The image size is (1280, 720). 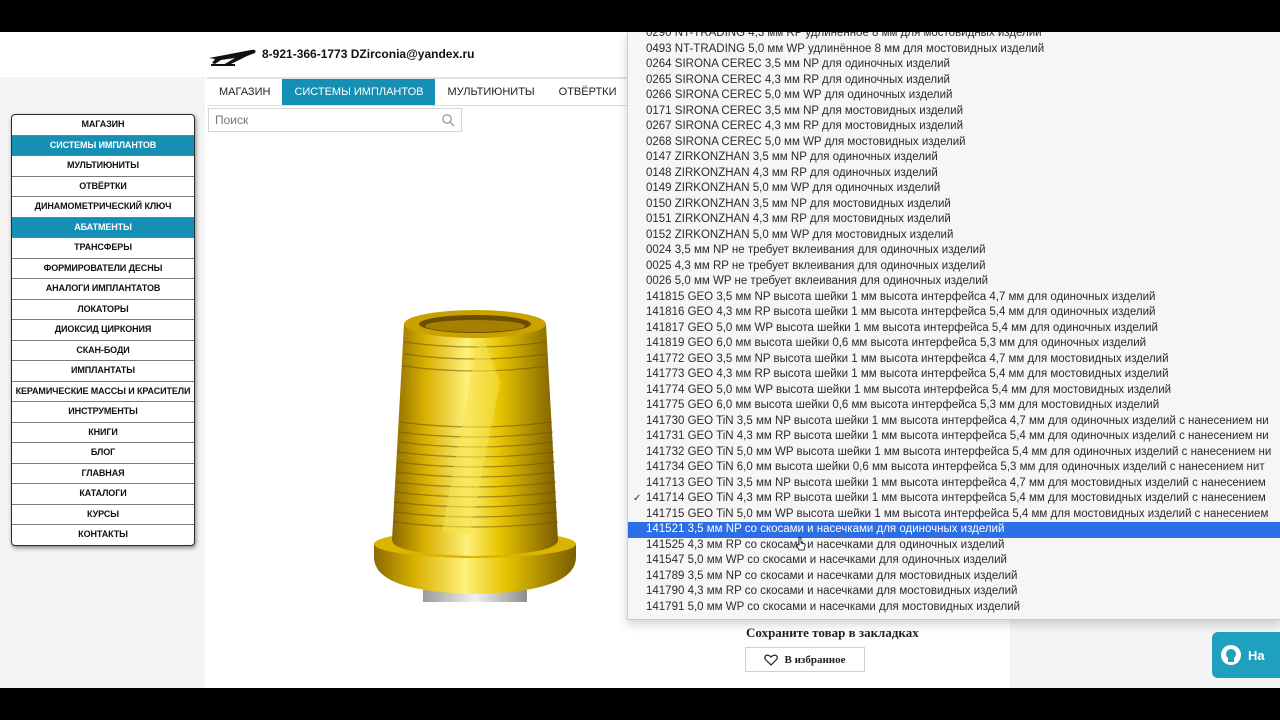 What do you see at coordinates (801, 544) in the screenshot?
I see `hand-cursor-icon` at bounding box center [801, 544].